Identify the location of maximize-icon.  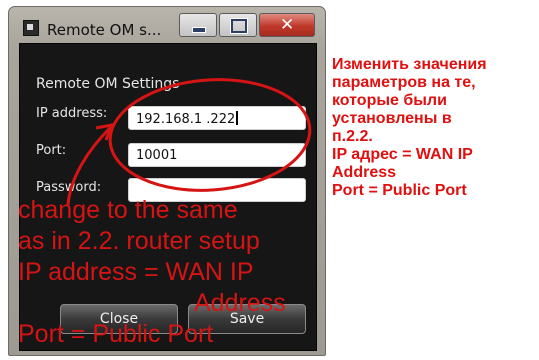
(239, 26).